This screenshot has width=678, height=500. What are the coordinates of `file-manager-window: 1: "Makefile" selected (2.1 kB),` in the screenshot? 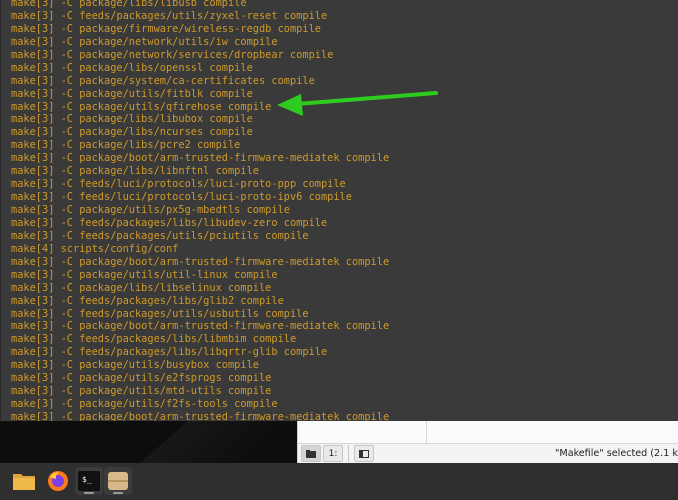 It's located at (487, 442).